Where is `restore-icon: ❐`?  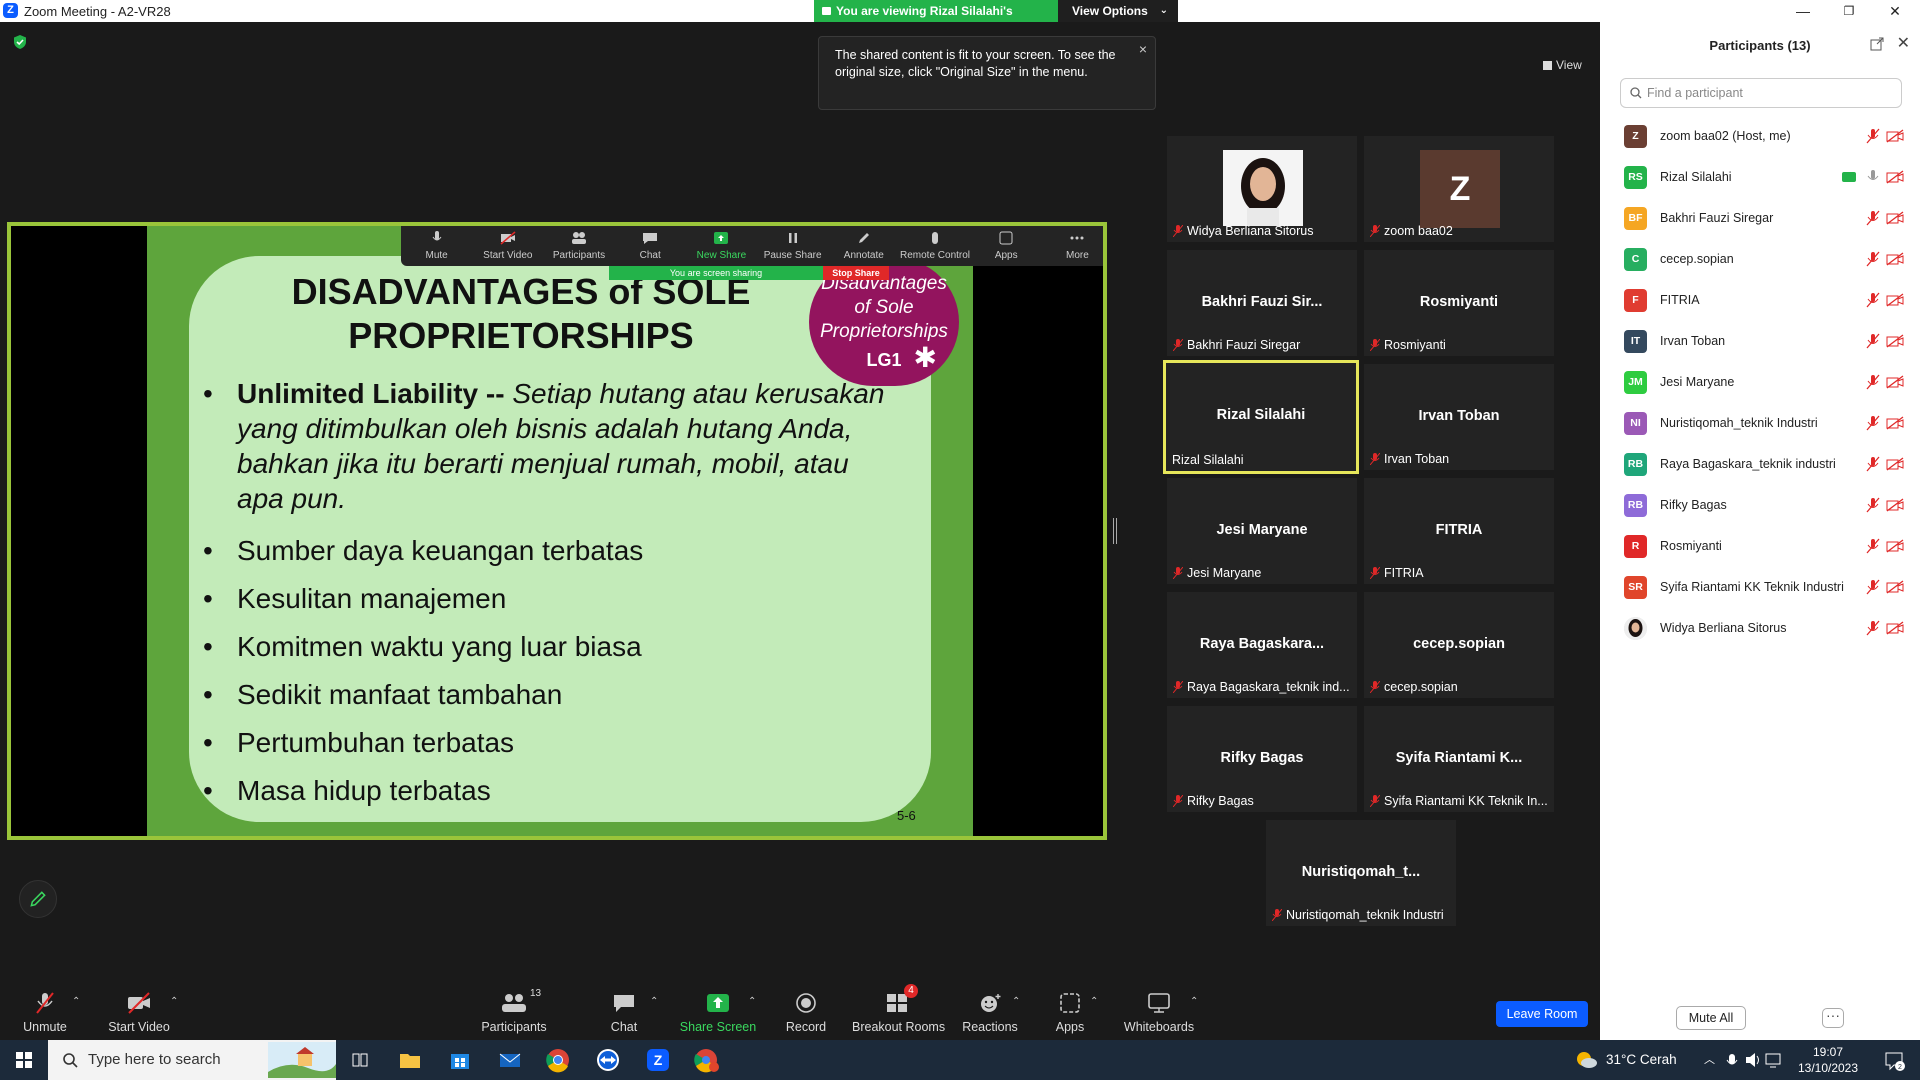
restore-icon: ❐ is located at coordinates (1849, 11).